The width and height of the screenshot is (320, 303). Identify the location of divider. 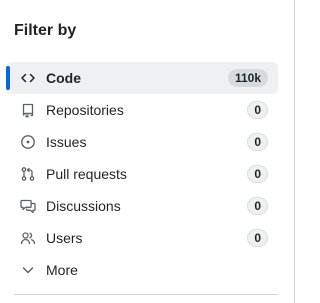
(146, 294).